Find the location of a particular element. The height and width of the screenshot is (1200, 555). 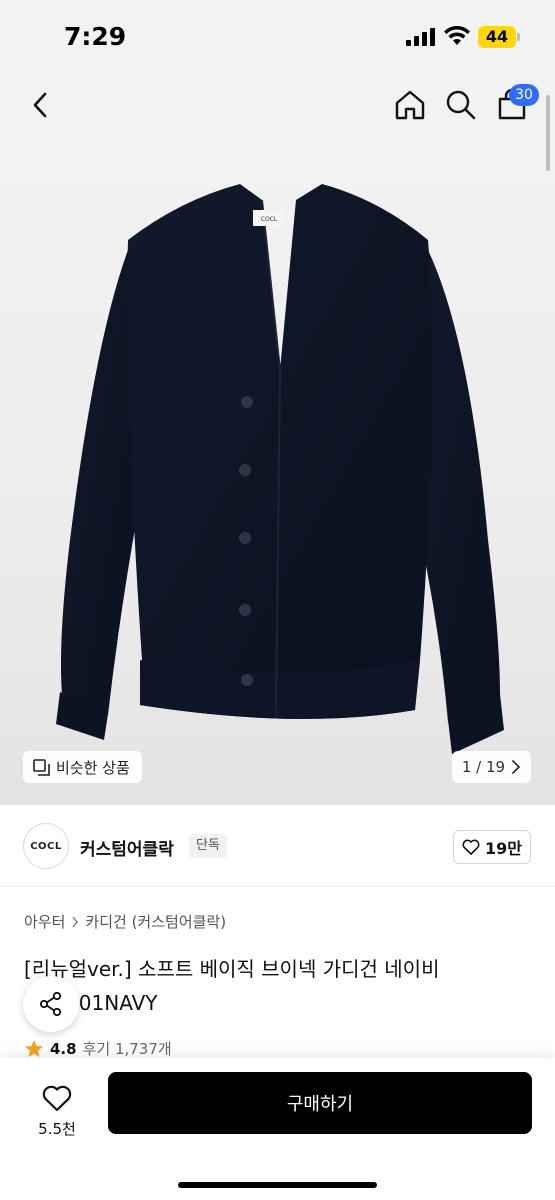

pager-text: 1 / 19 is located at coordinates (483, 767).